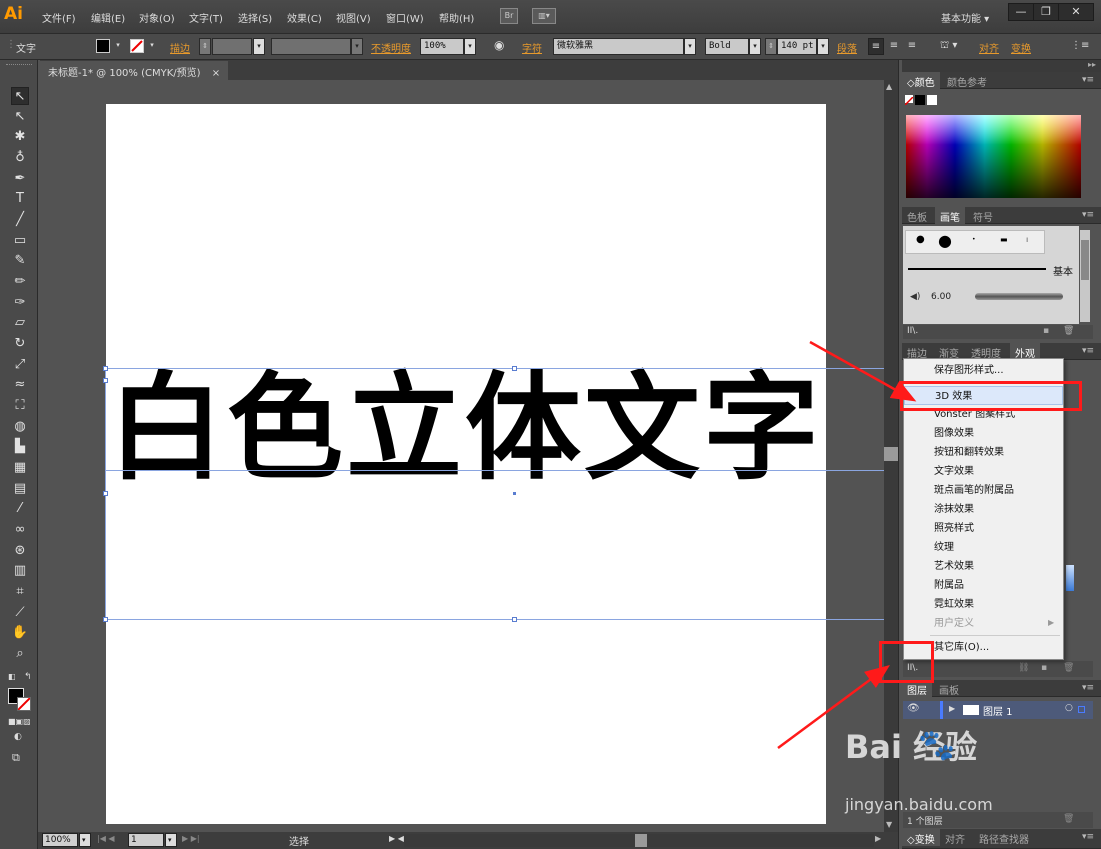  I want to click on gradient-tool-icon: ▤, so click(20, 489).